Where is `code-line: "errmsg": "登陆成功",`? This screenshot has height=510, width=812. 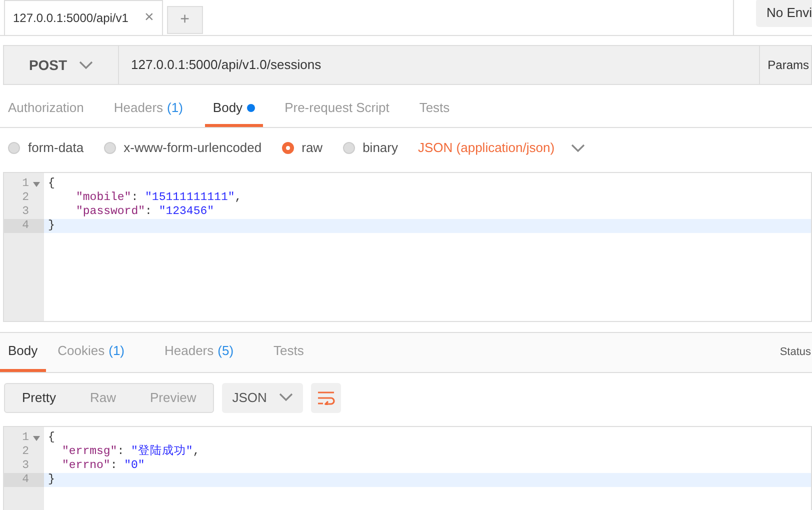 code-line: "errmsg": "登陆成功", is located at coordinates (131, 452).